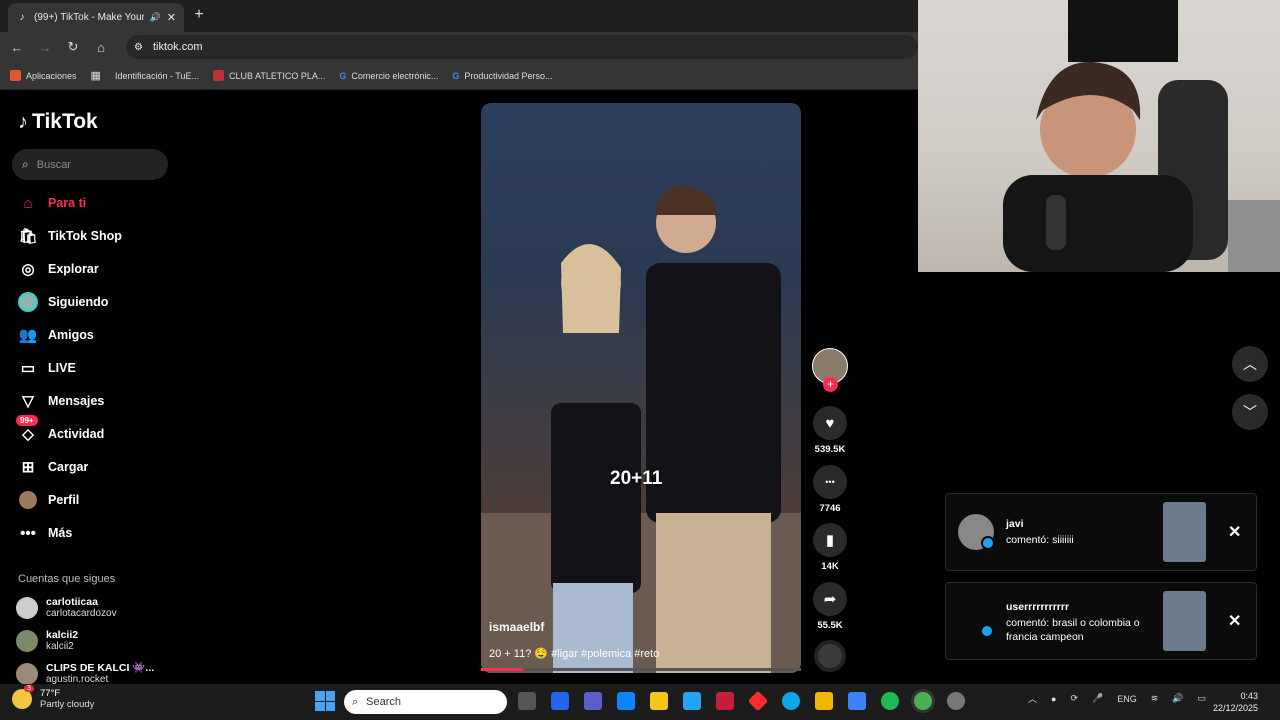 The width and height of the screenshot is (1280, 720). I want to click on reload-icon: ↻, so click(73, 47).